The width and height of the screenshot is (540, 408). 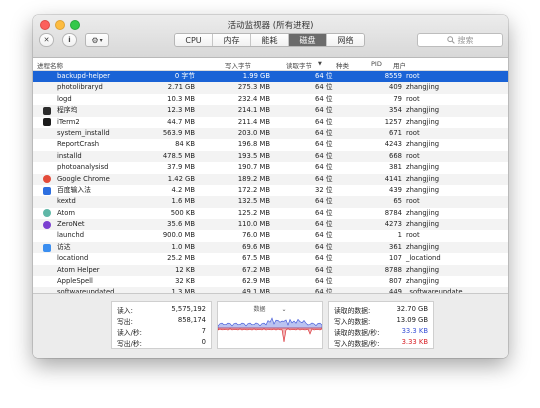 I want to click on bytes-written: 563.9 MB, so click(x=178, y=132).